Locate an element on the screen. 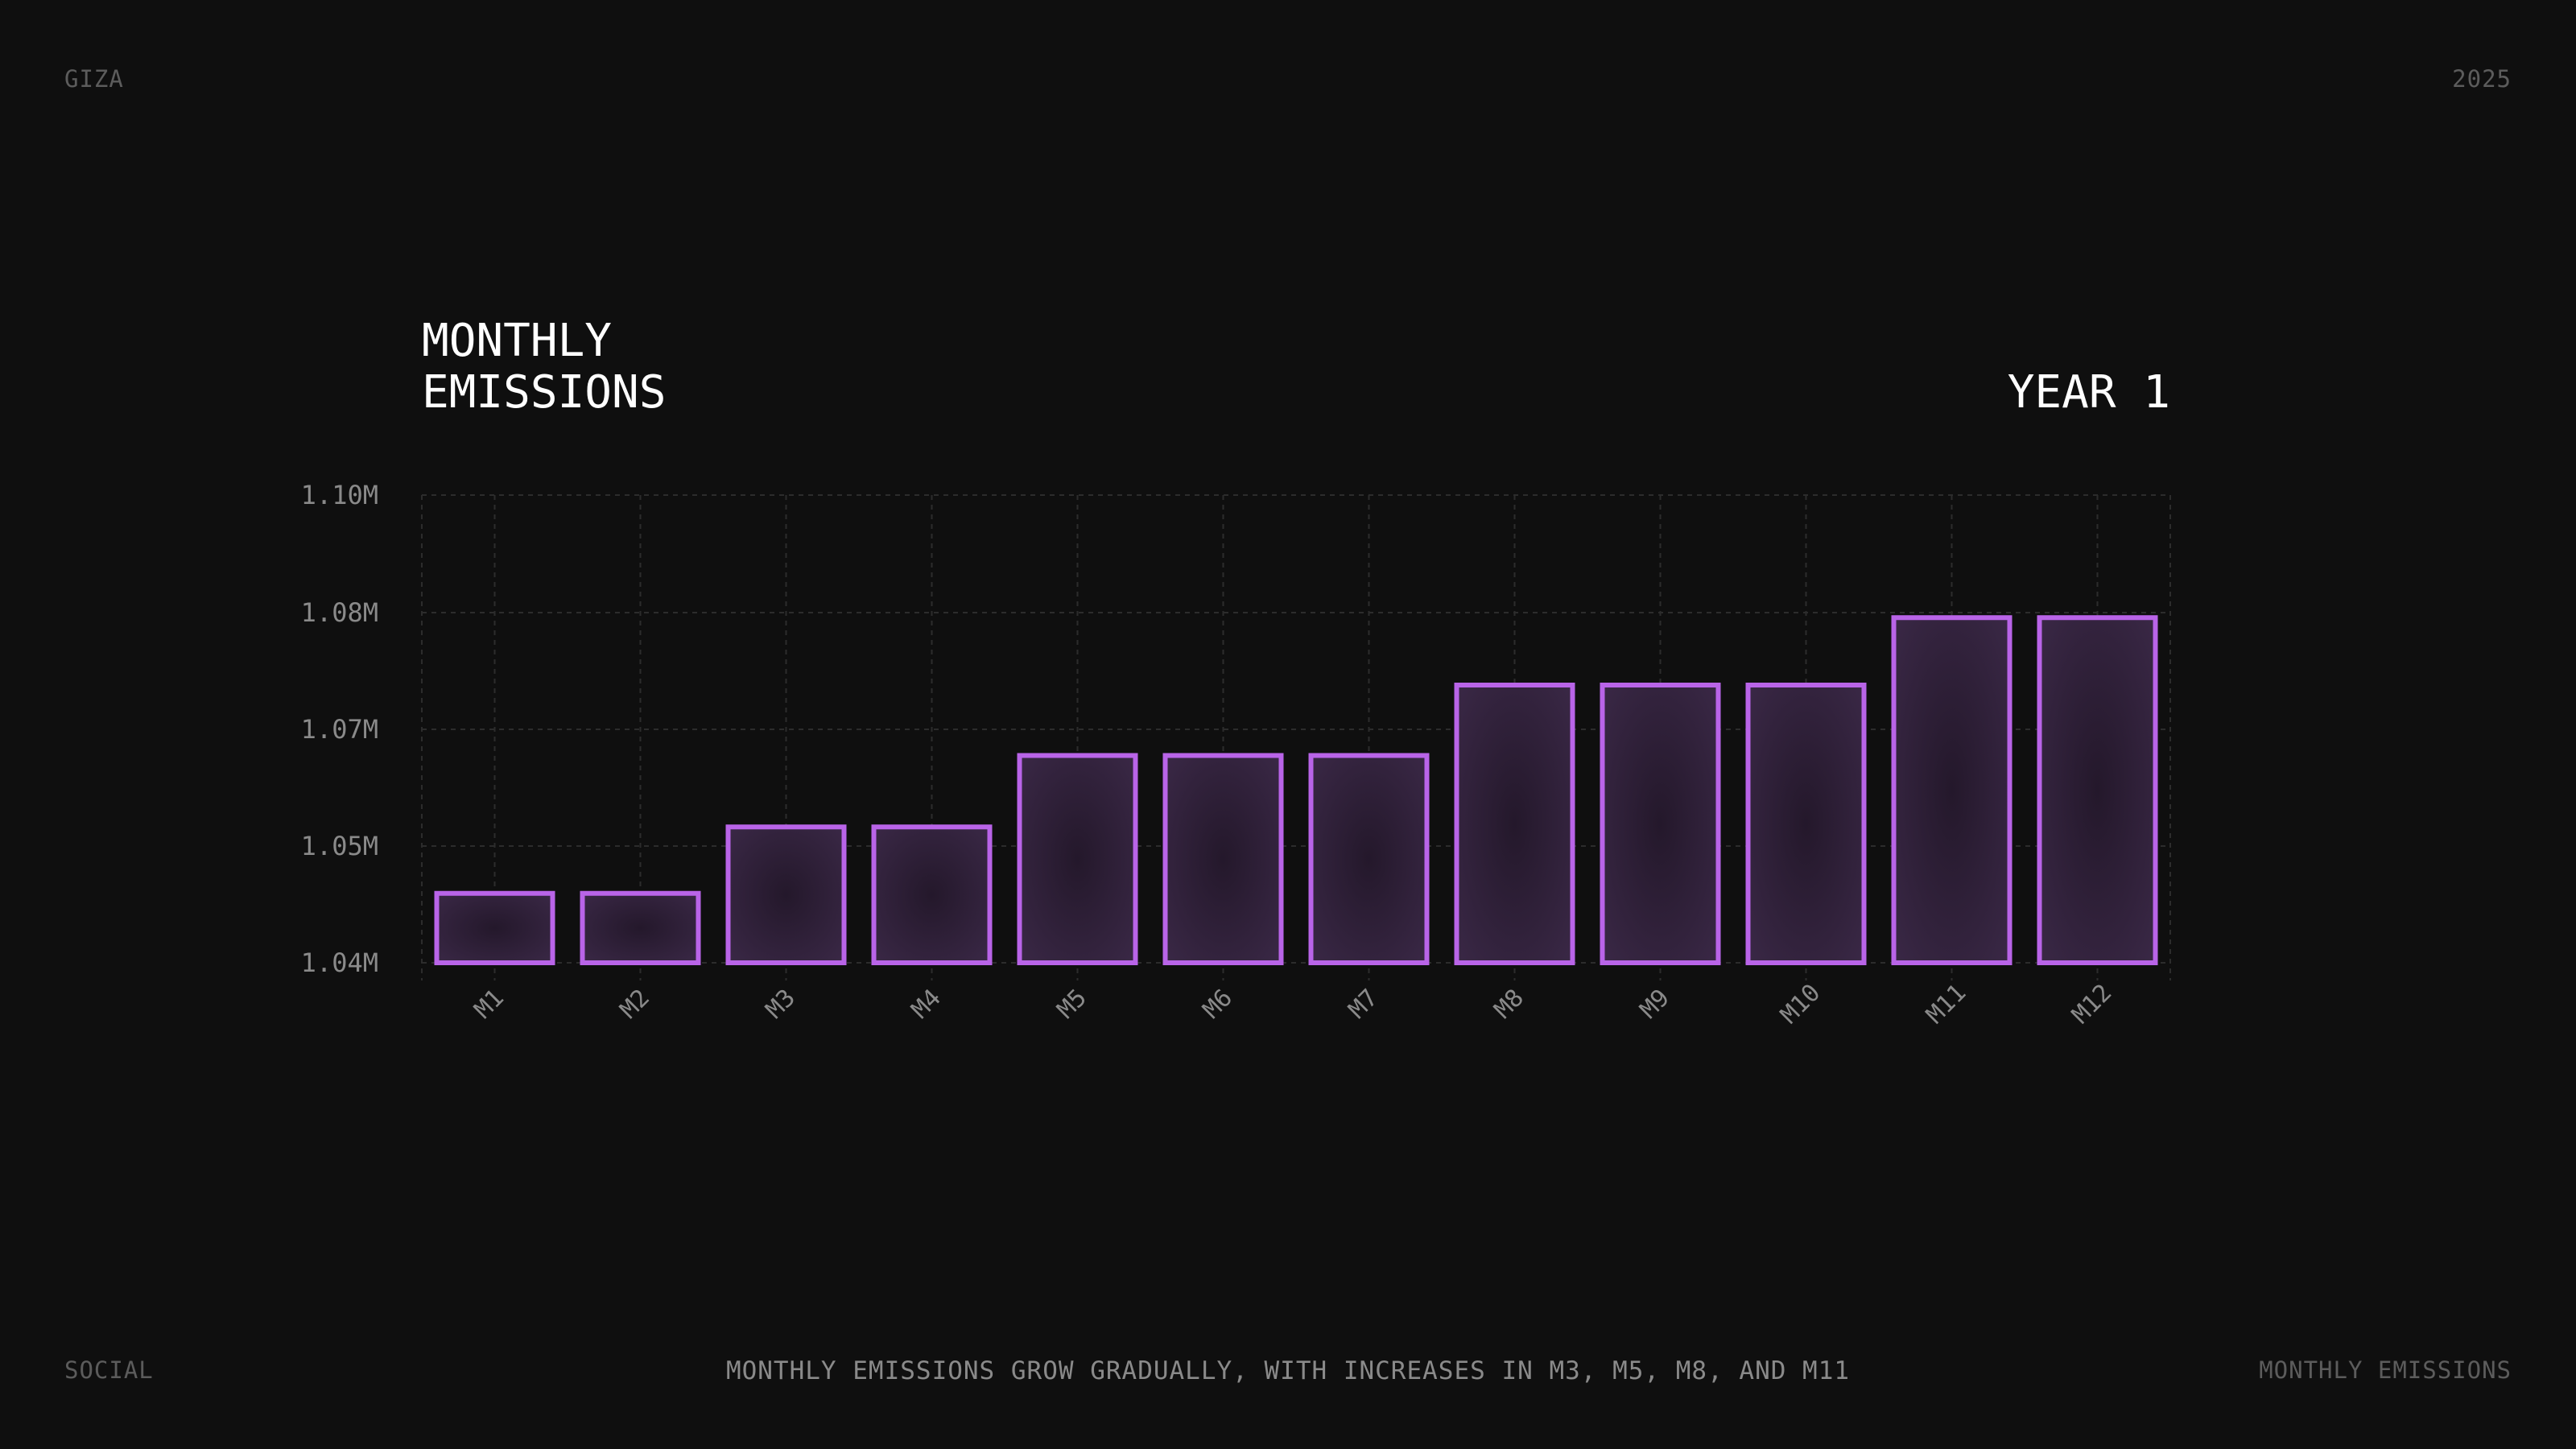 The height and width of the screenshot is (1449, 2576). bar-m9 is located at coordinates (1660, 824).